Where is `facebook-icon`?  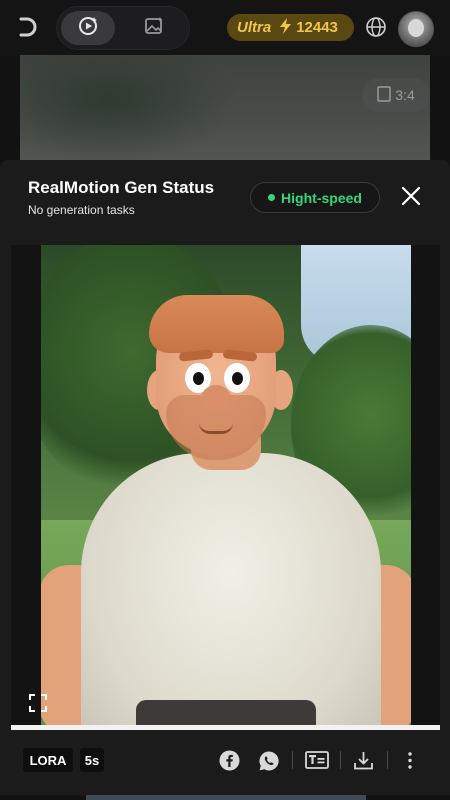 facebook-icon is located at coordinates (229, 763).